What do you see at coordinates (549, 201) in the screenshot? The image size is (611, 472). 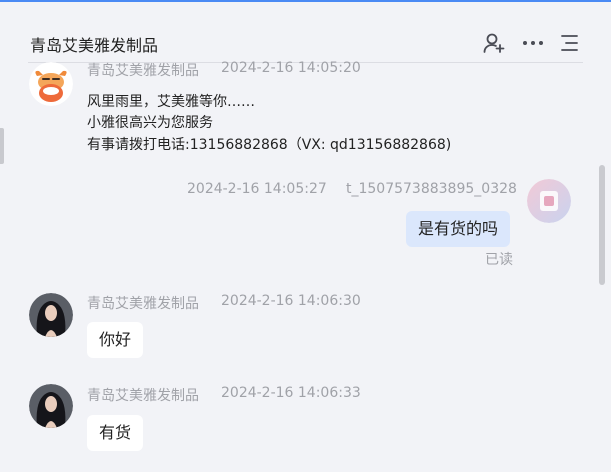 I see `user-avatar` at bounding box center [549, 201].